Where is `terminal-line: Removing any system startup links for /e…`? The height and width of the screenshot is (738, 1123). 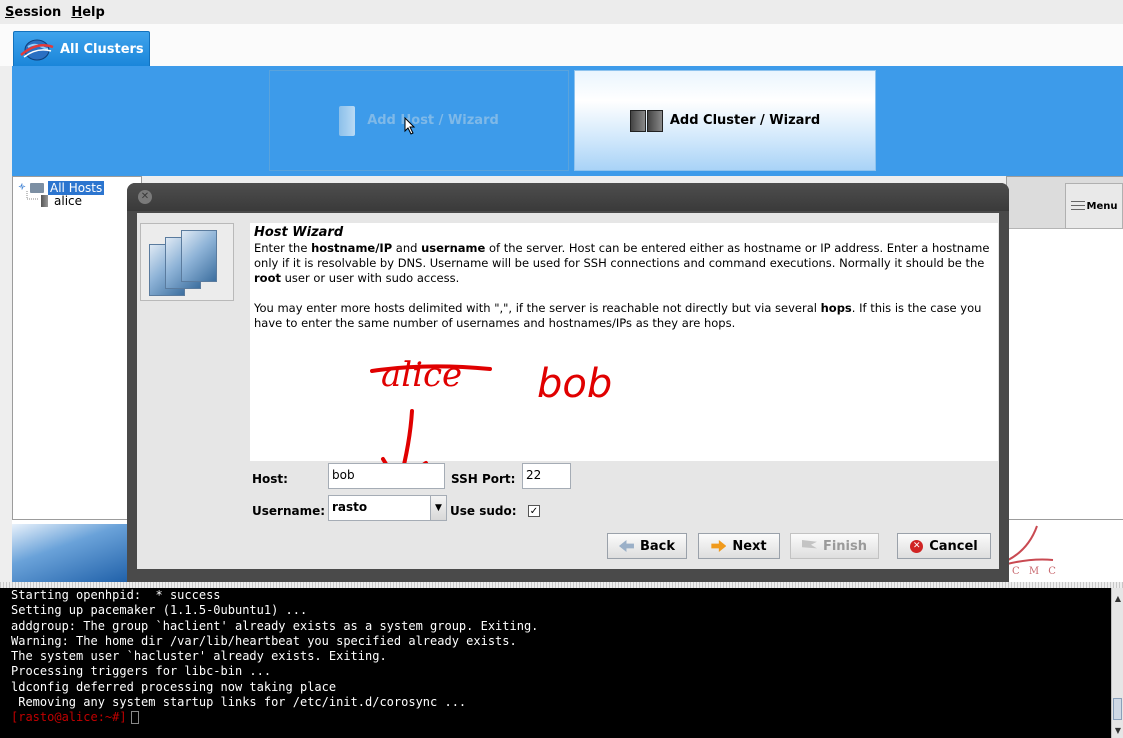 terminal-line: Removing any system startup links for /e… is located at coordinates (239, 702).